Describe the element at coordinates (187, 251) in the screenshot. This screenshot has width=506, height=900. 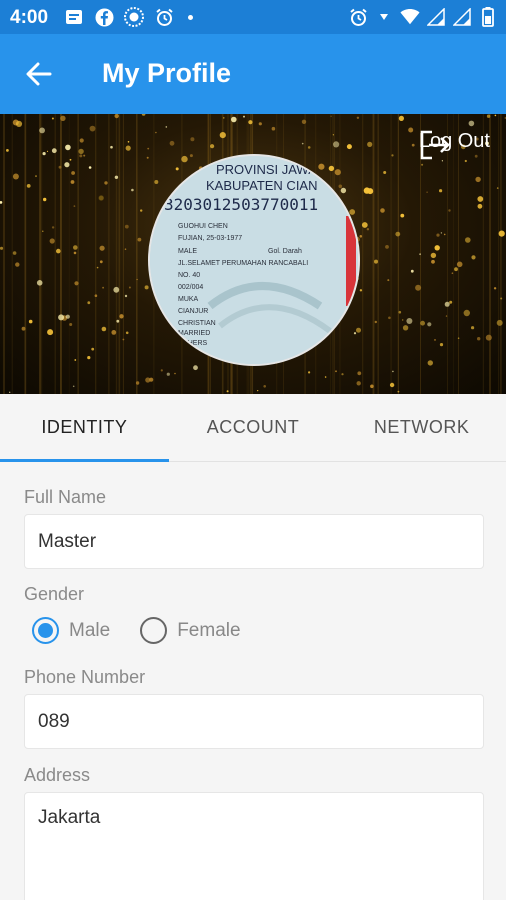
I see `id-card-sex: MALE` at that location.